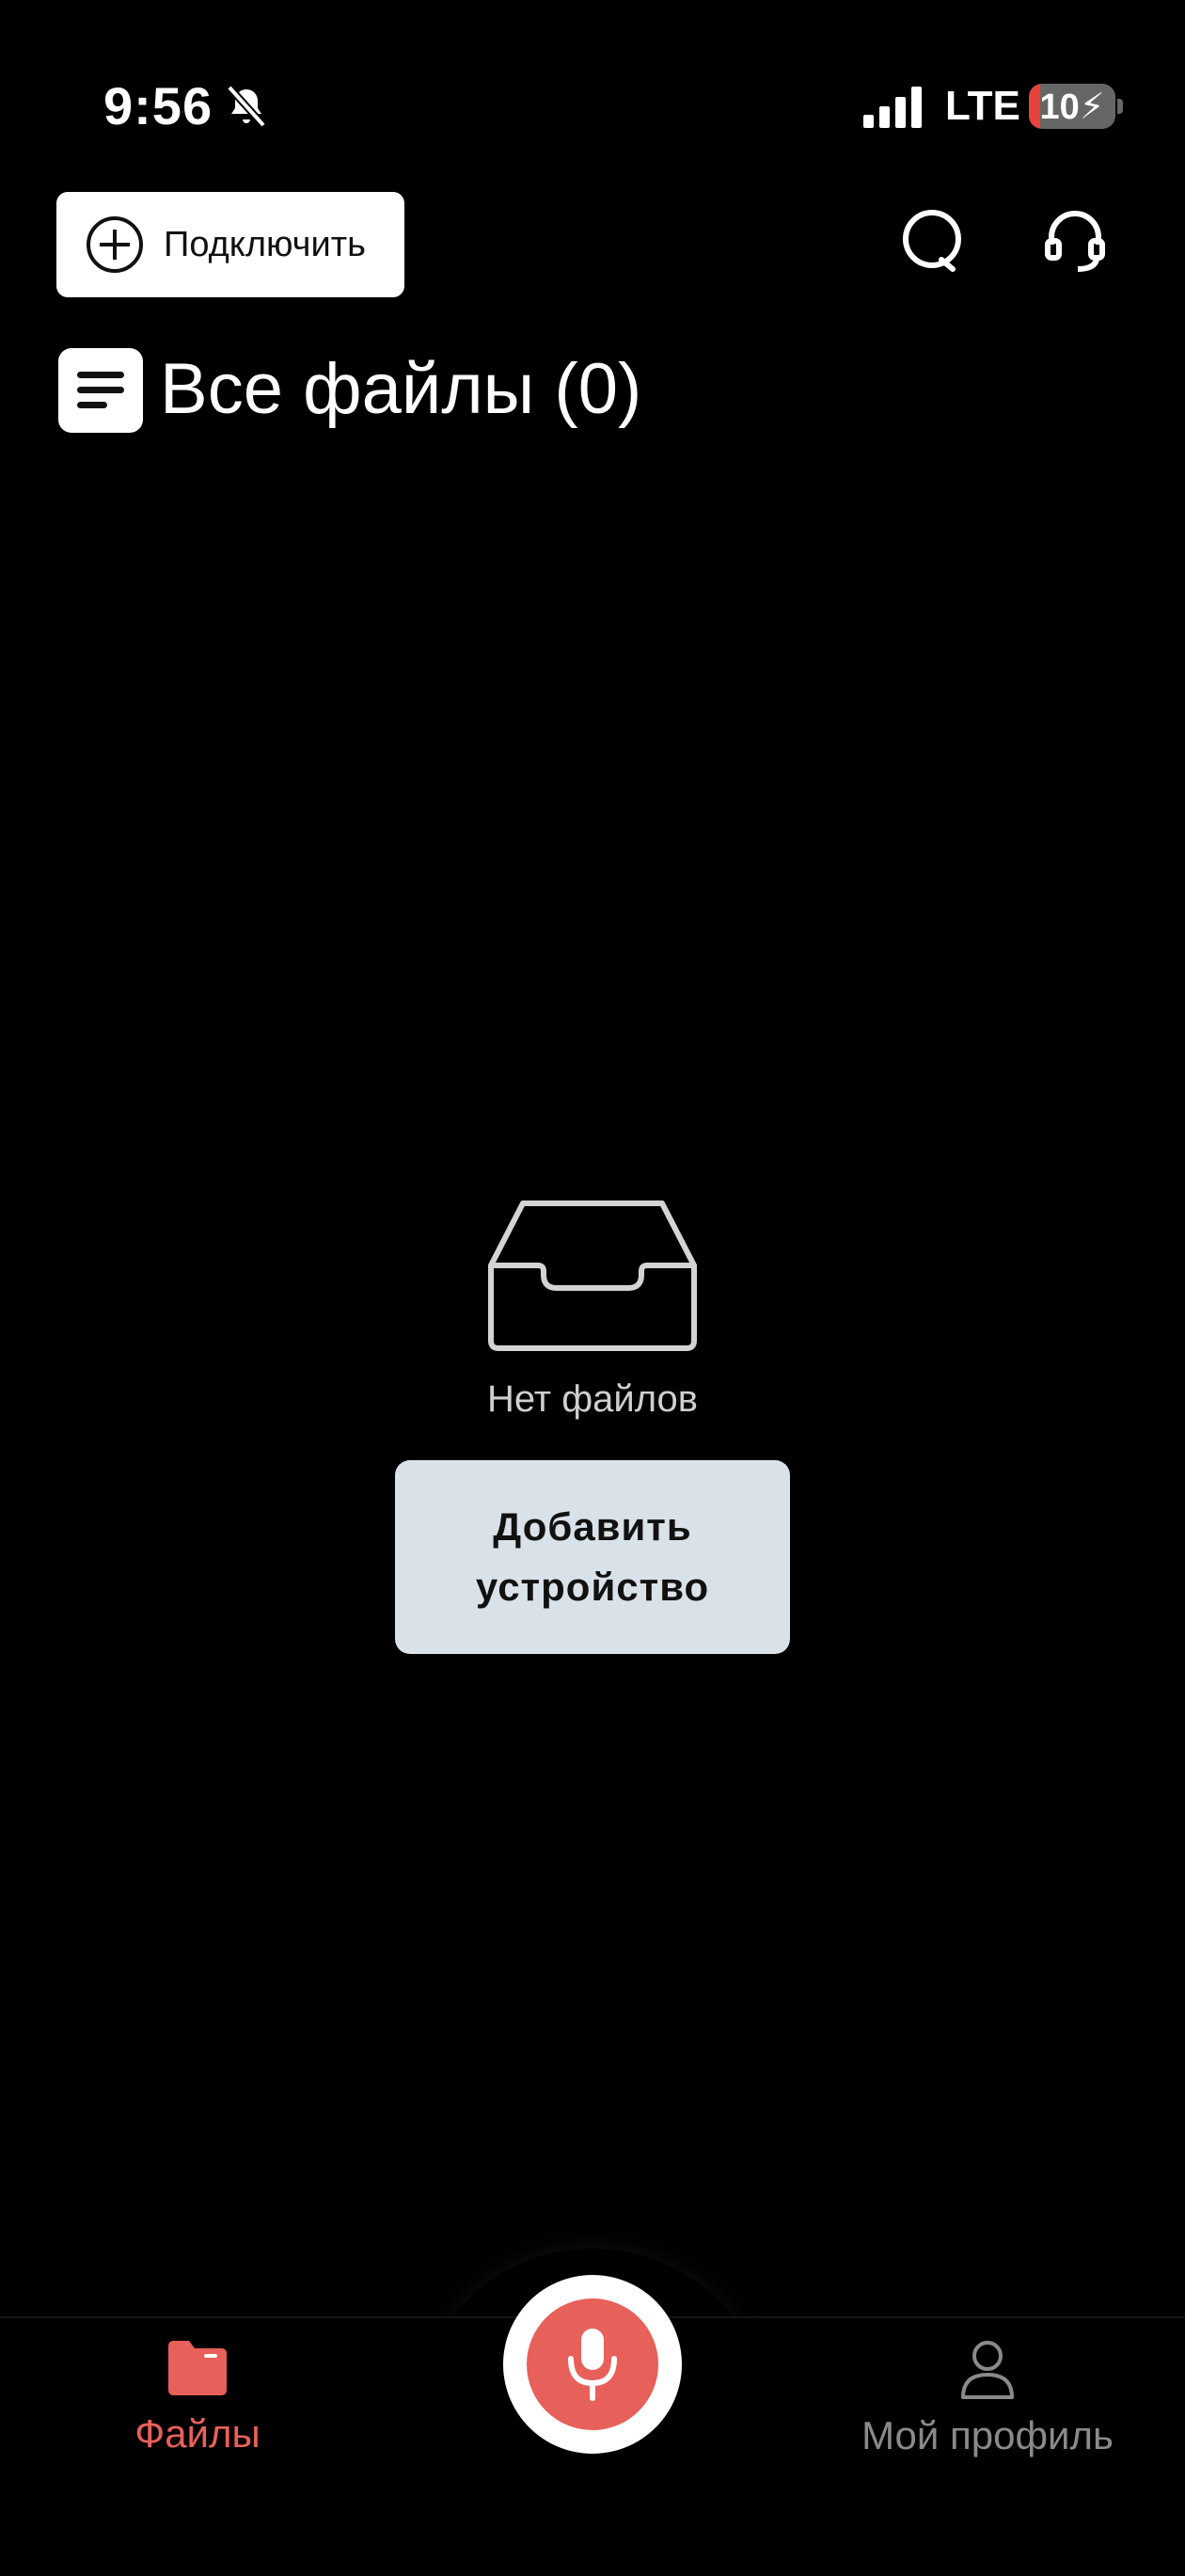  I want to click on battery-indicator: 10⚡, so click(1072, 106).